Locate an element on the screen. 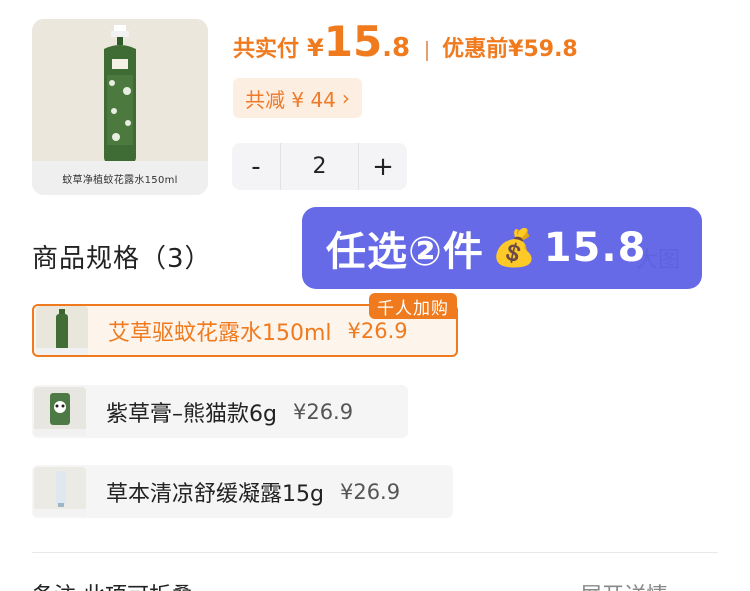  product-photo is located at coordinates (120, 91).